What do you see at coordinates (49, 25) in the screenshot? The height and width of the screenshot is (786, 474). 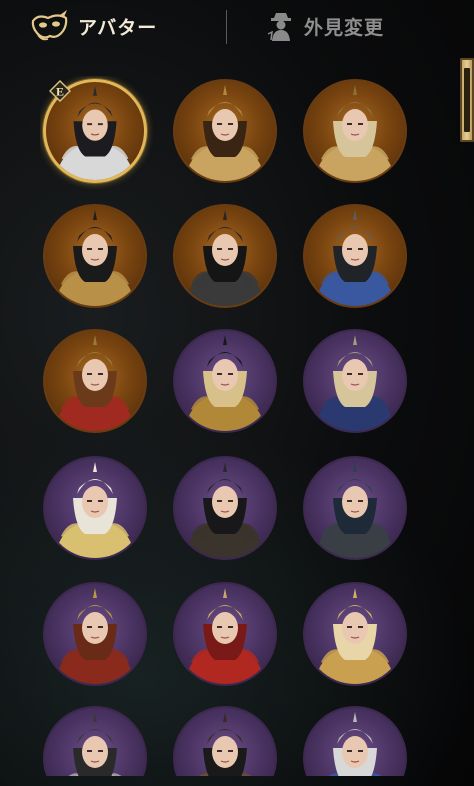 I see `mask-icon` at bounding box center [49, 25].